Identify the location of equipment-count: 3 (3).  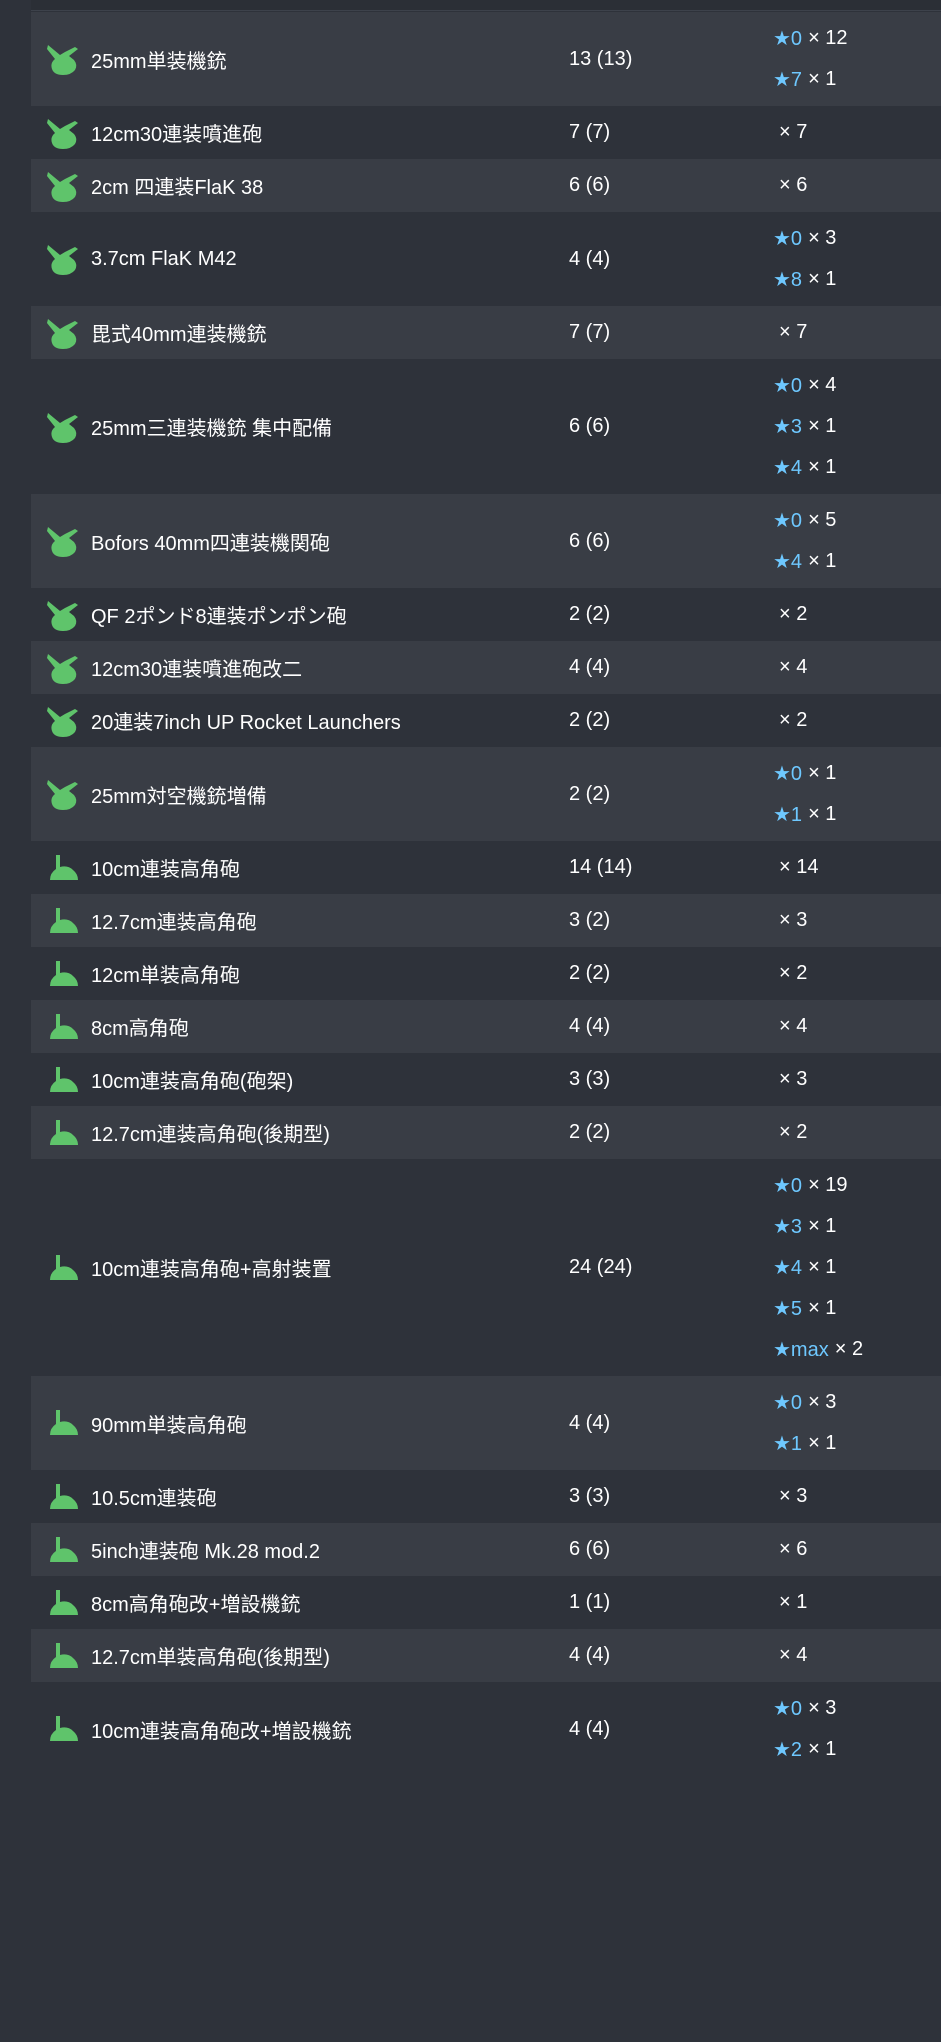
(590, 1079).